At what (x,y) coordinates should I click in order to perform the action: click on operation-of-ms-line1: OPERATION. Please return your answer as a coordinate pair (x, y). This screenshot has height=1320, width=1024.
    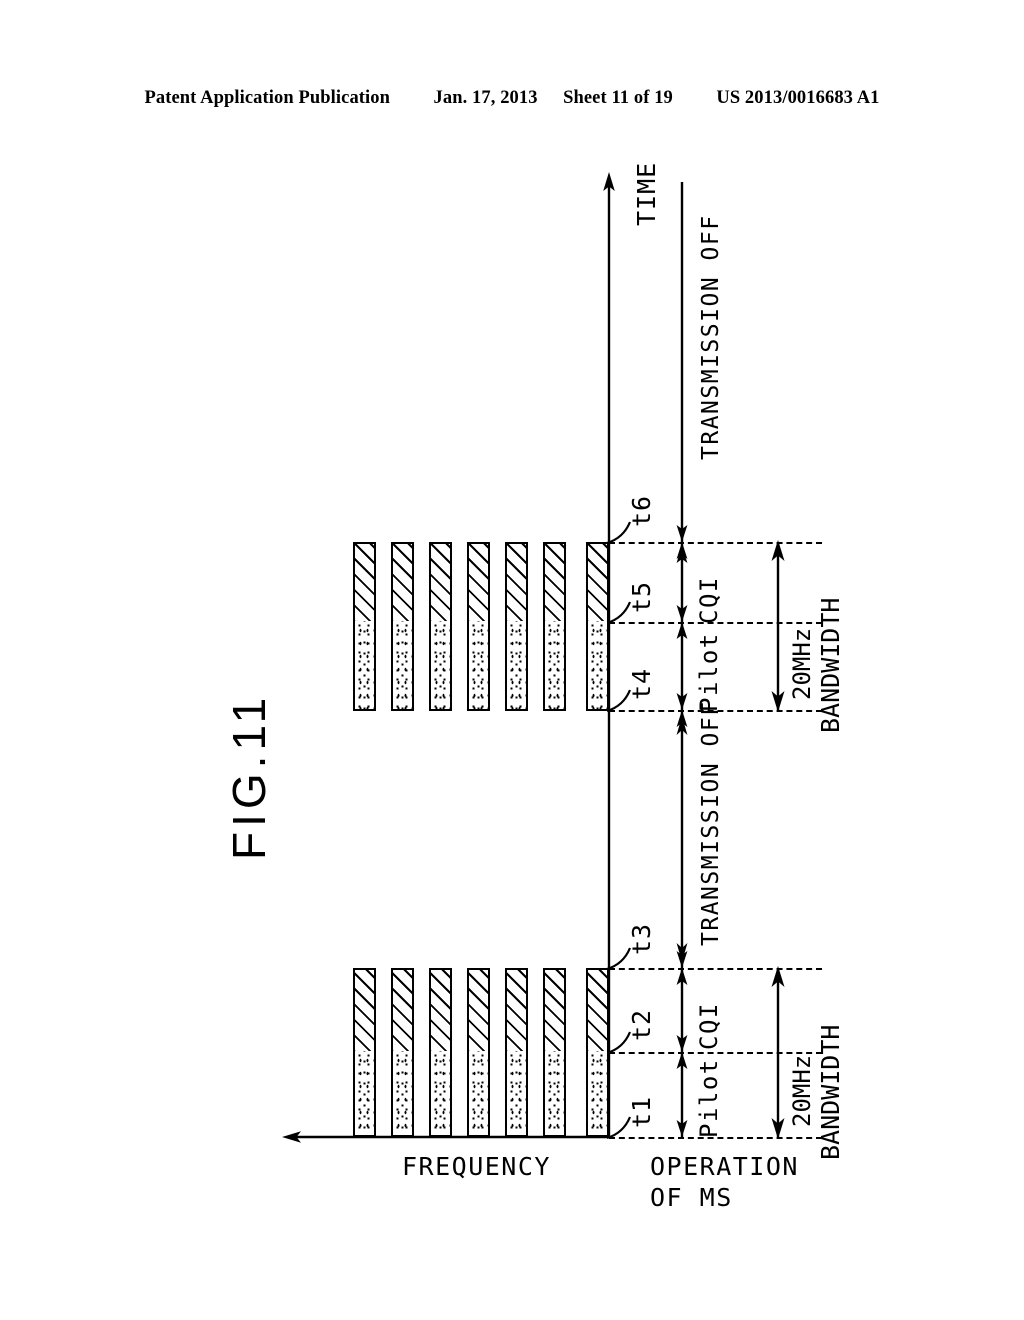
    Looking at the image, I should click on (724, 1166).